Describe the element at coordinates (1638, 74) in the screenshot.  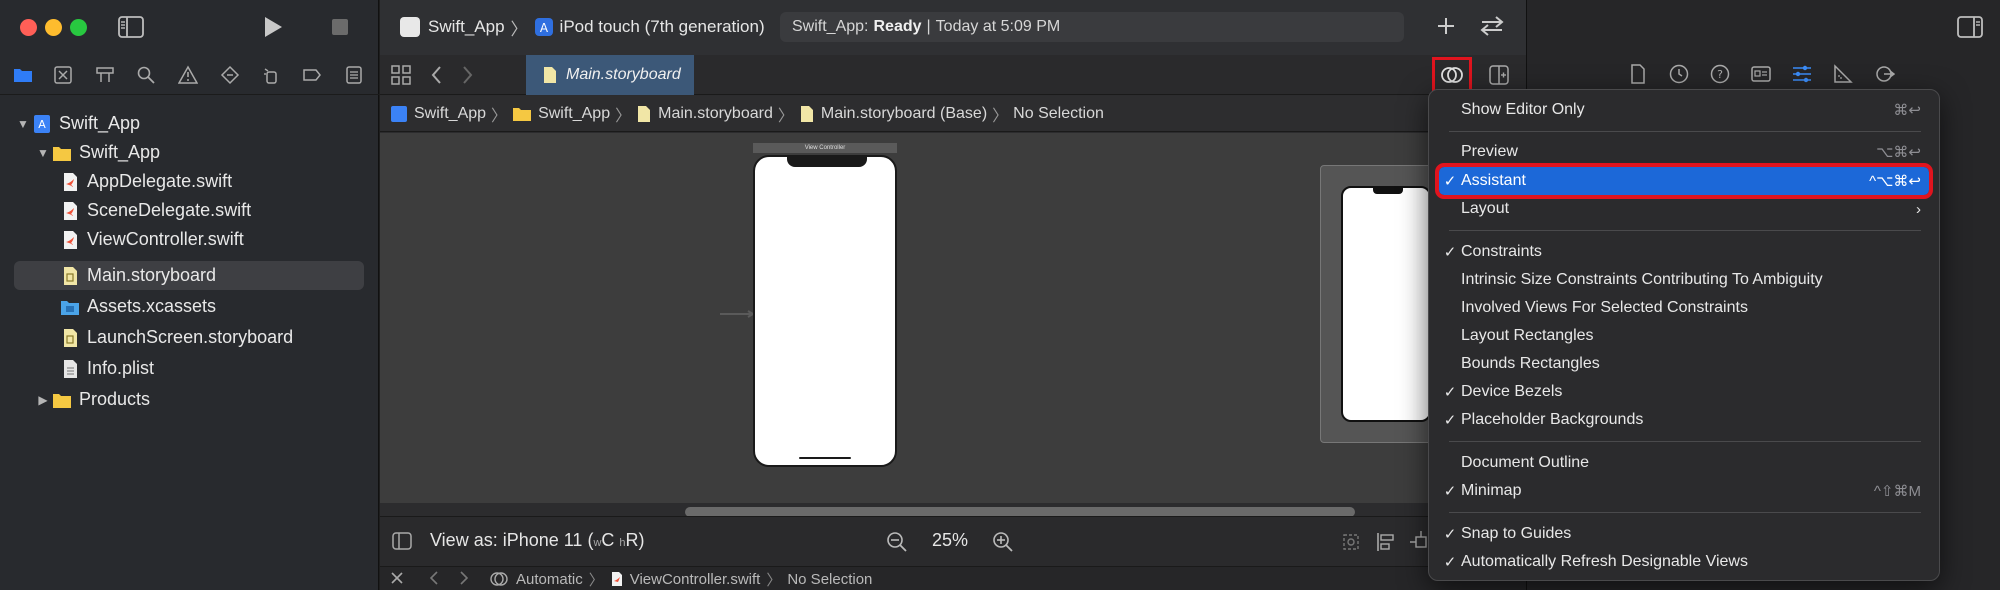
I see `file-inspector-icon` at that location.